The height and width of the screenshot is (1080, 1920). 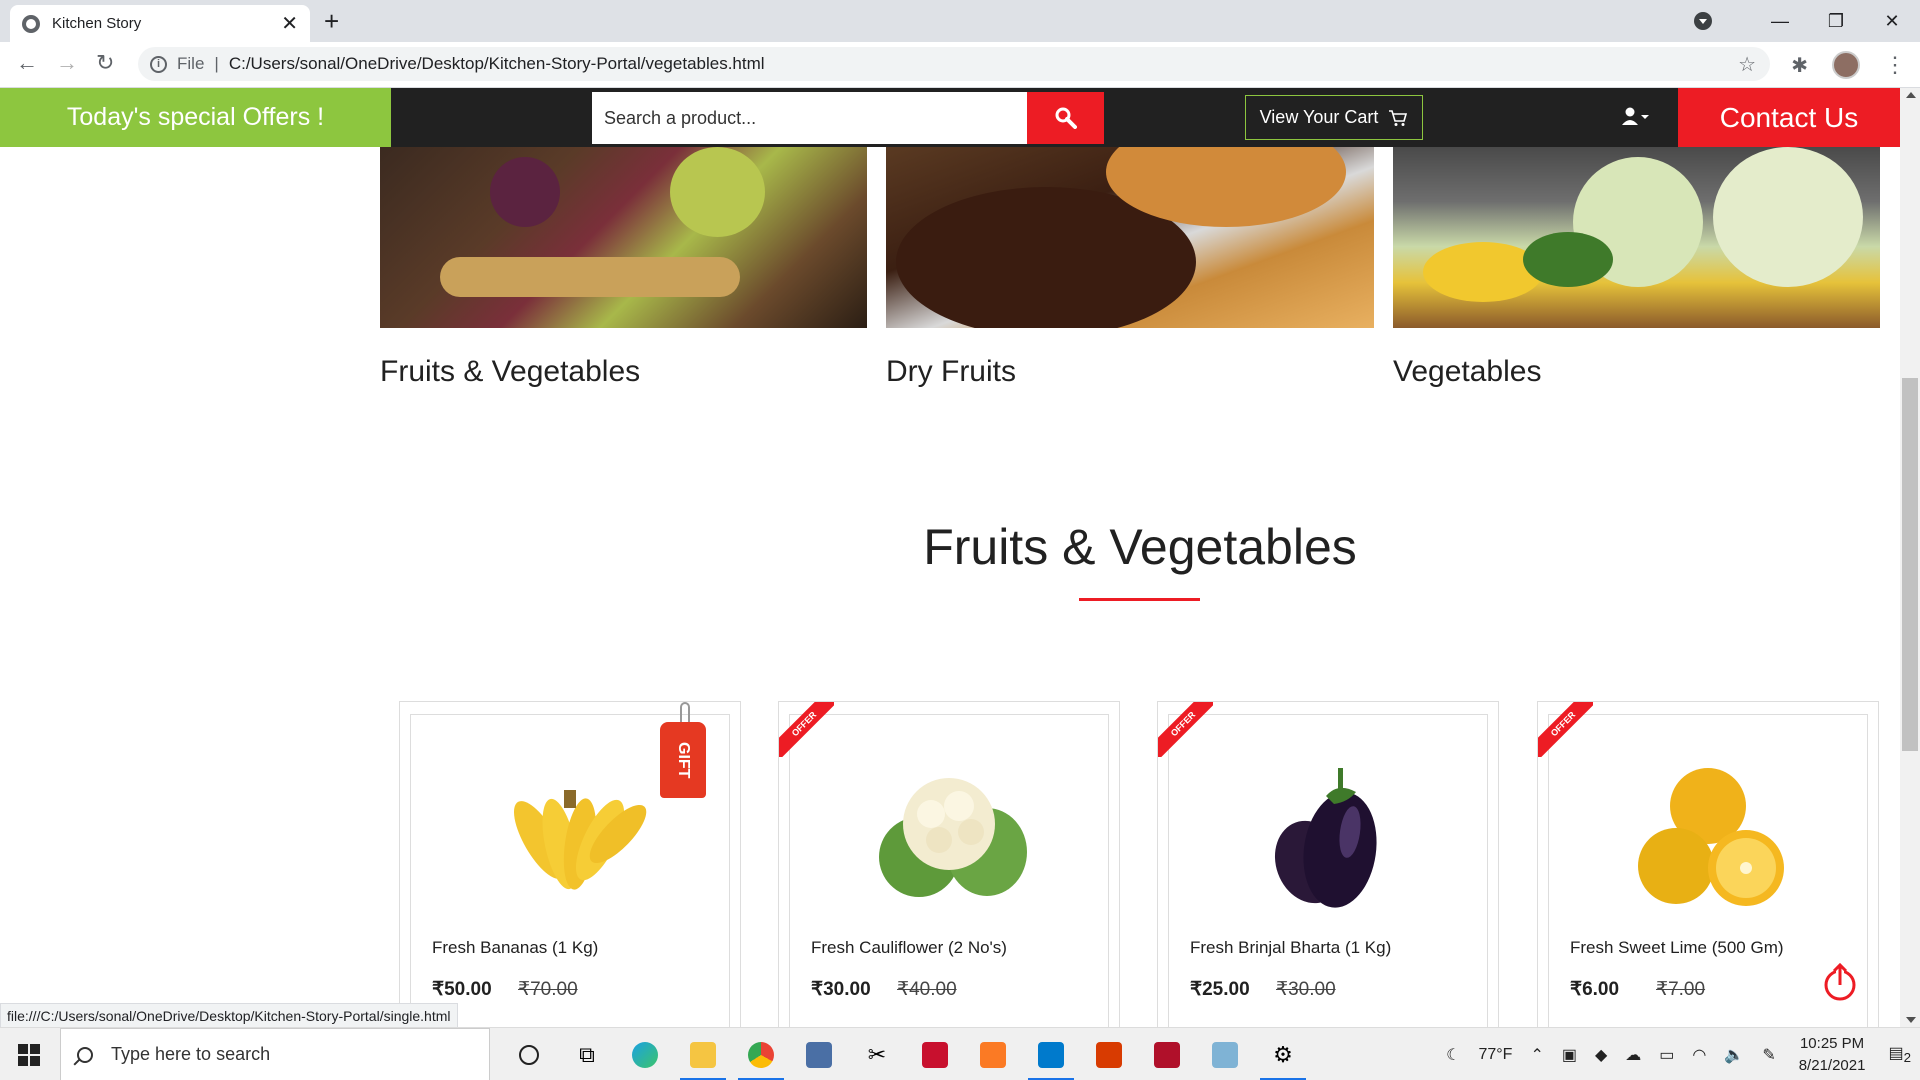 I want to click on special-offers-link: Today's special Offers !, so click(x=195, y=117).